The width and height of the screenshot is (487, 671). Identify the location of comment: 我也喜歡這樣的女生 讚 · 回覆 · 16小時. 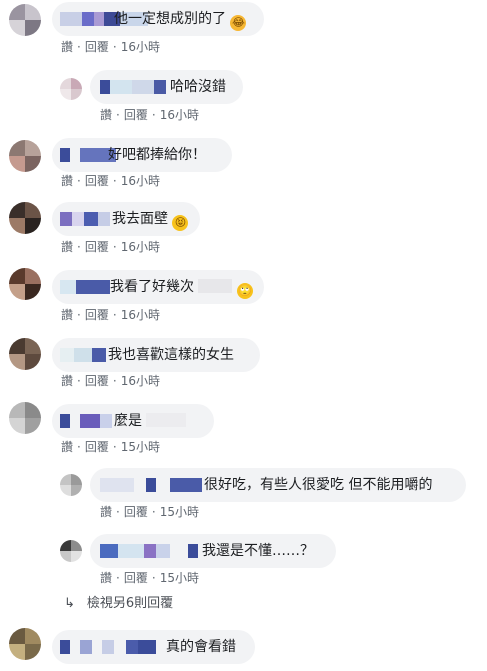
(243, 365).